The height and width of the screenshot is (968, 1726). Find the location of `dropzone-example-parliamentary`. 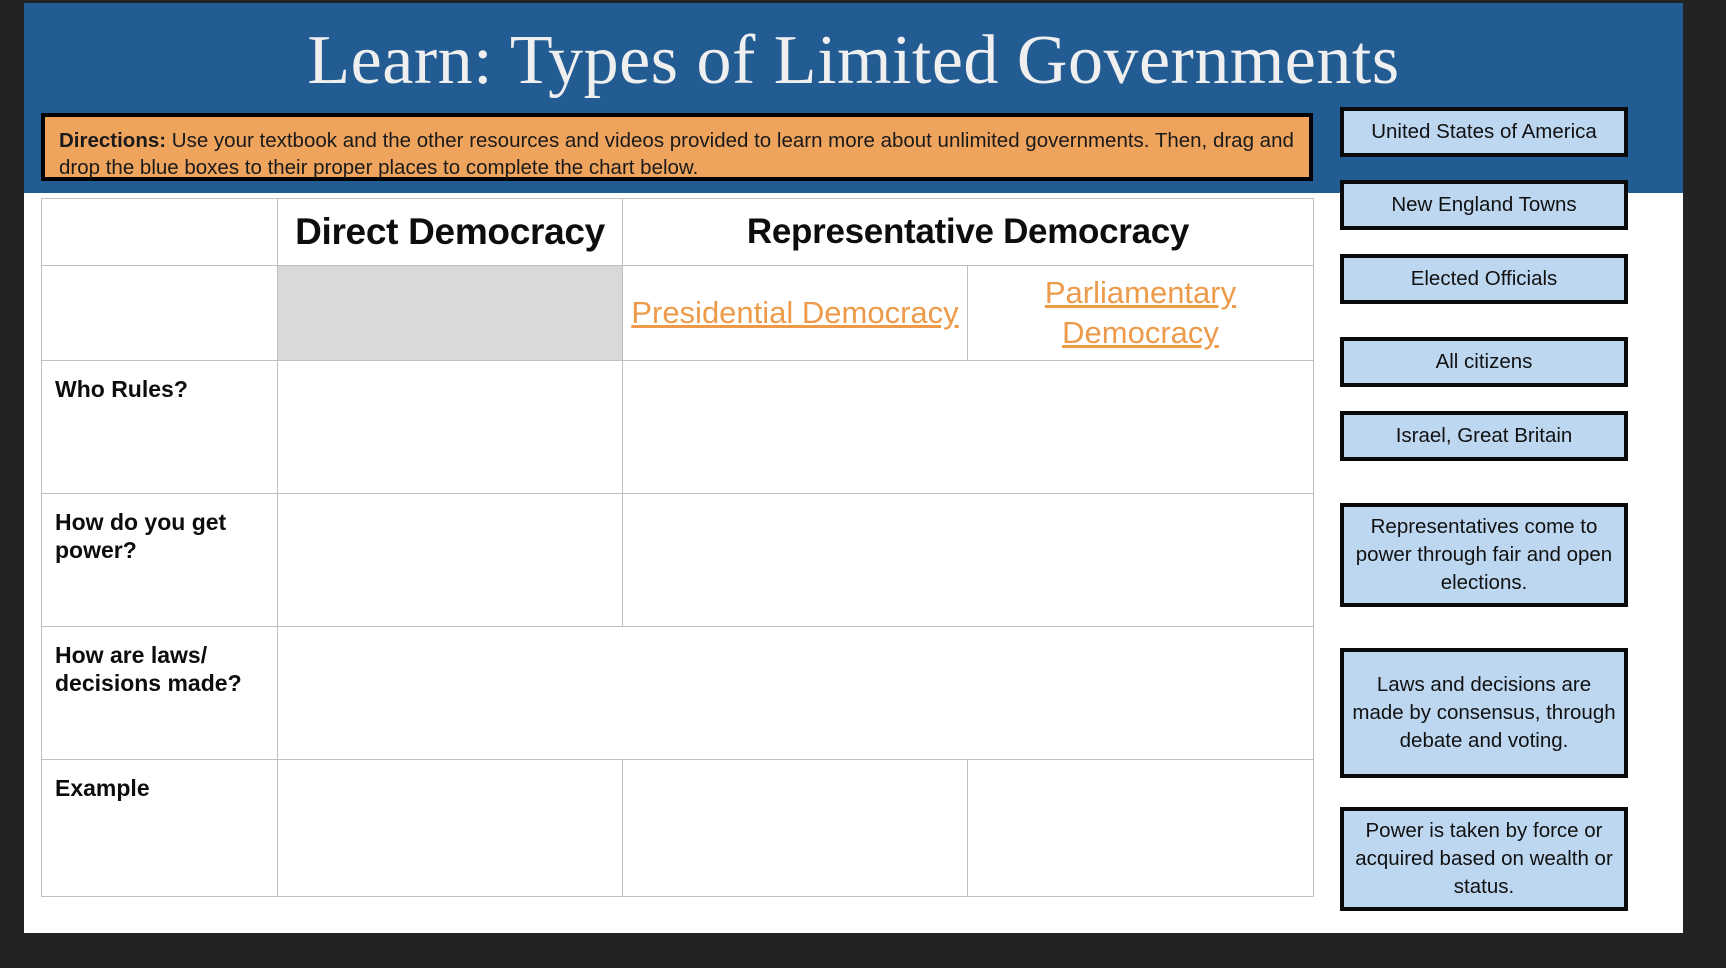

dropzone-example-parliamentary is located at coordinates (1140, 828).